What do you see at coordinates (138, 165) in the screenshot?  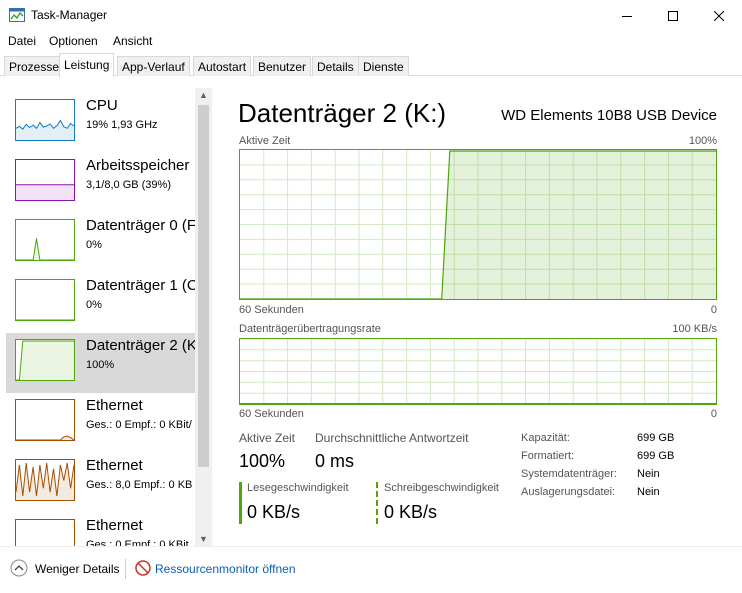 I see `sidebar-item-name: Arbeitsspeicher` at bounding box center [138, 165].